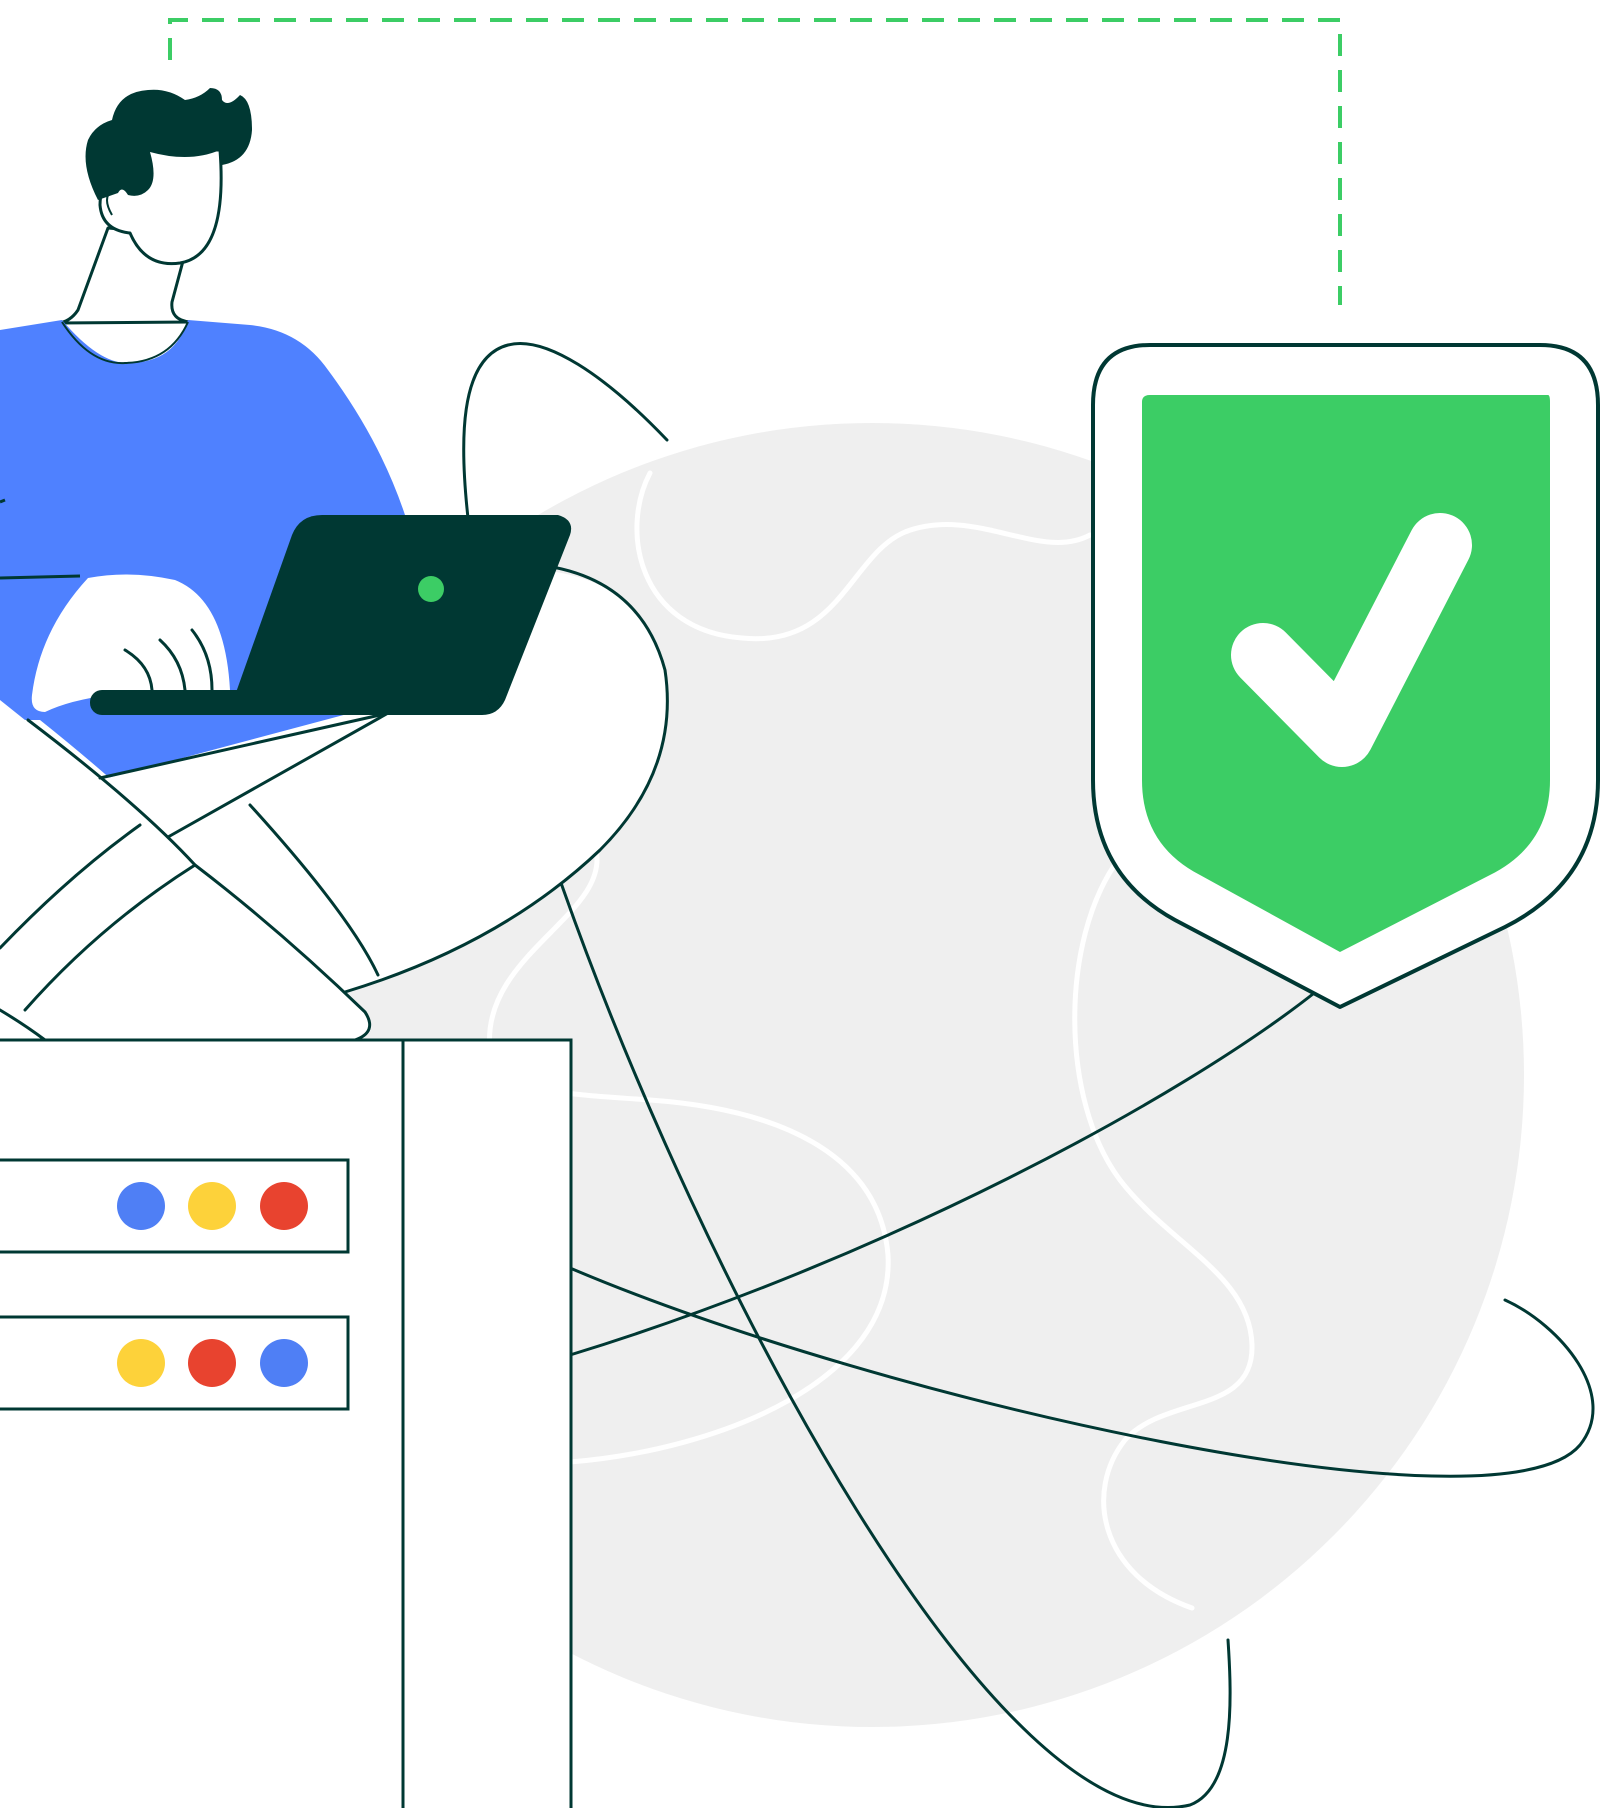  What do you see at coordinates (431, 589) in the screenshot?
I see `laptop-logo-dot` at bounding box center [431, 589].